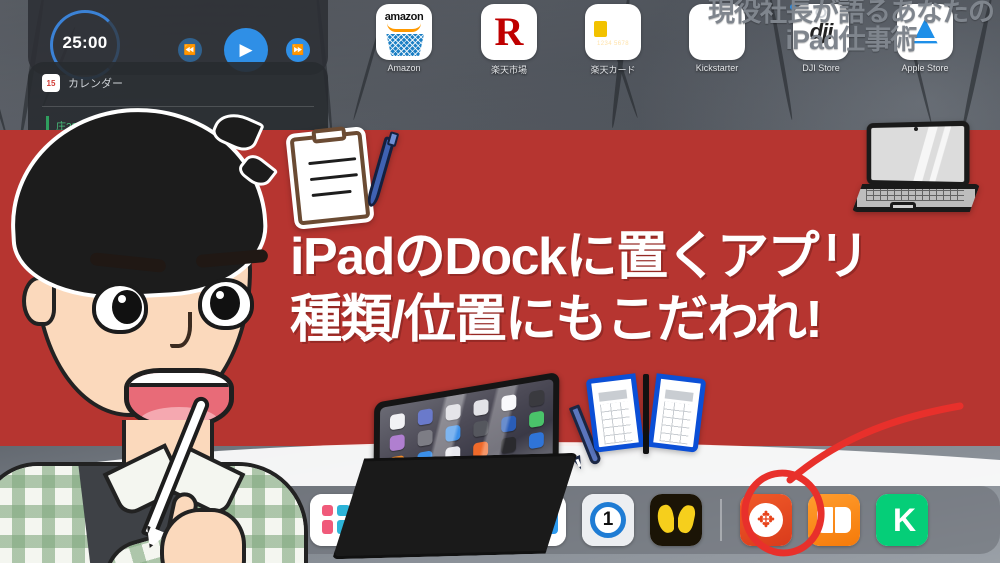 The width and height of the screenshot is (1000, 563). I want to click on book-icon, so click(615, 413).